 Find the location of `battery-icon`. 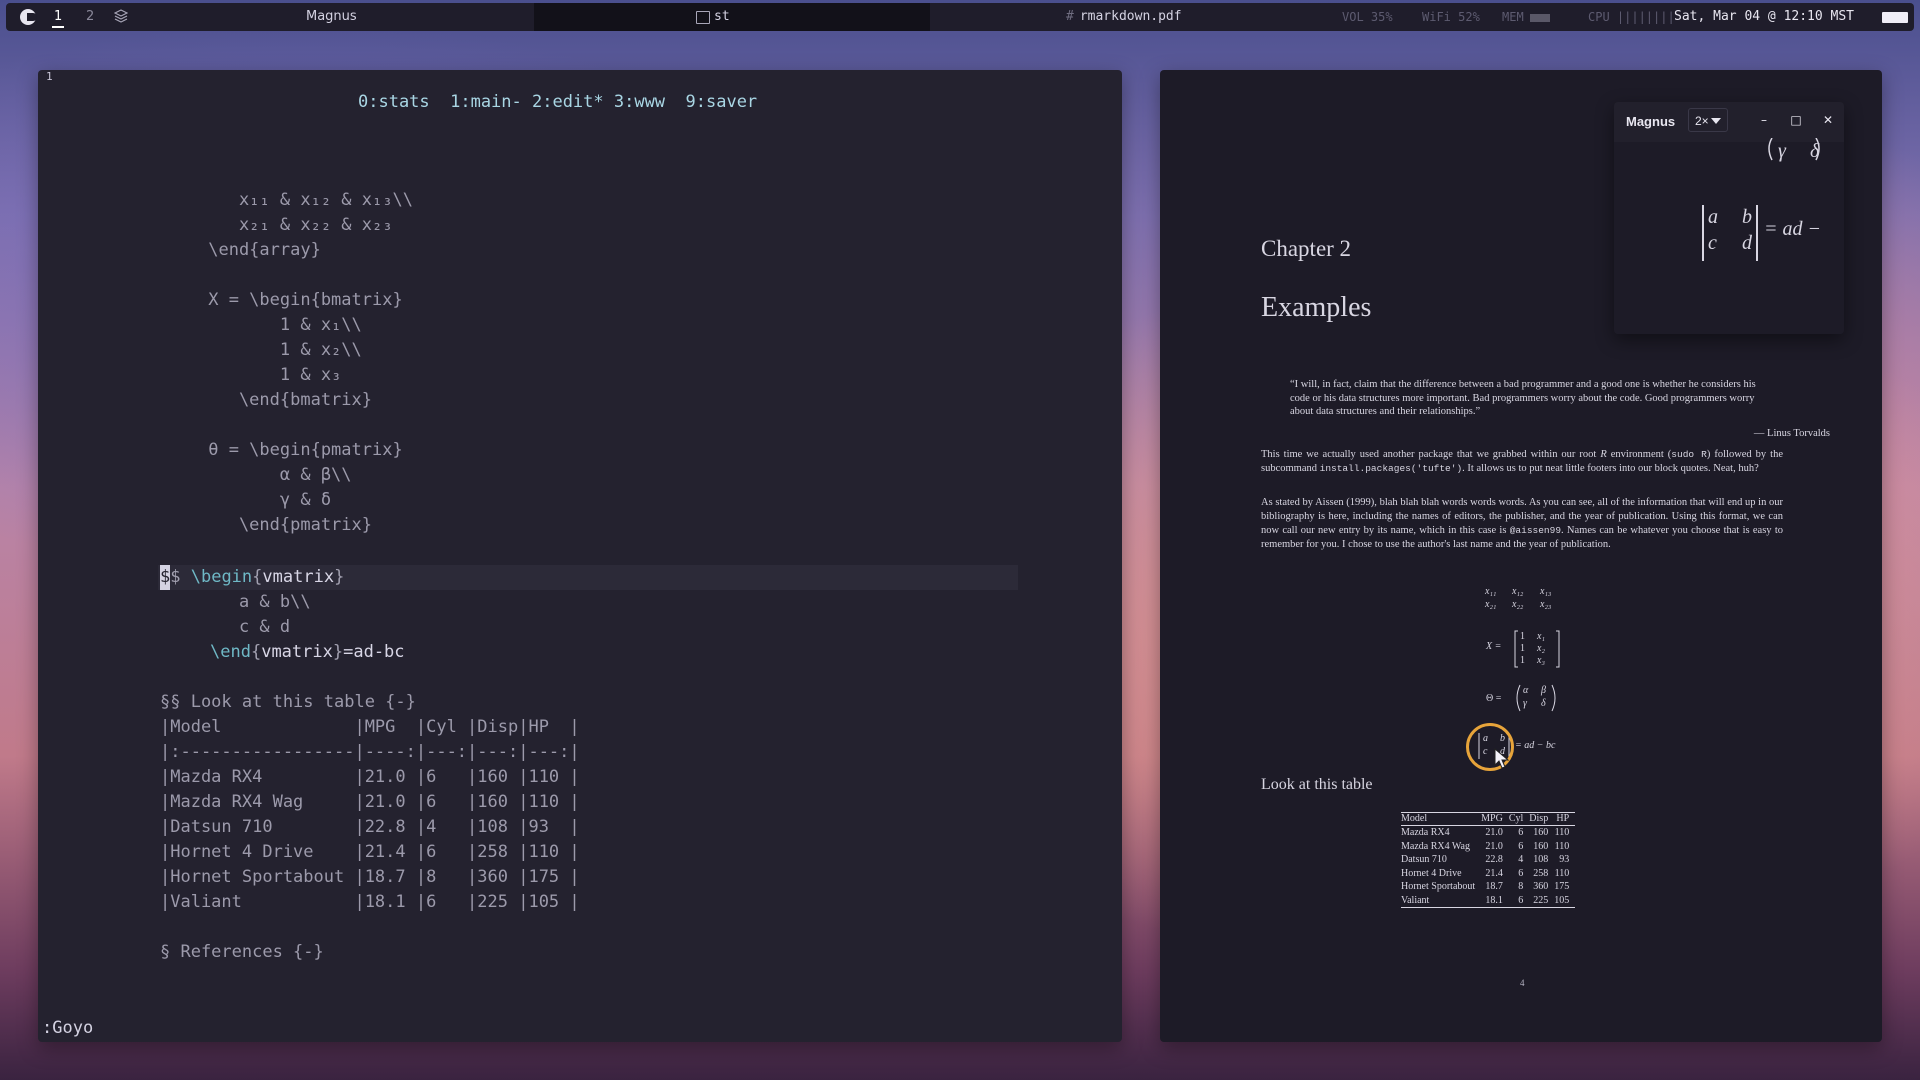

battery-icon is located at coordinates (1895, 17).